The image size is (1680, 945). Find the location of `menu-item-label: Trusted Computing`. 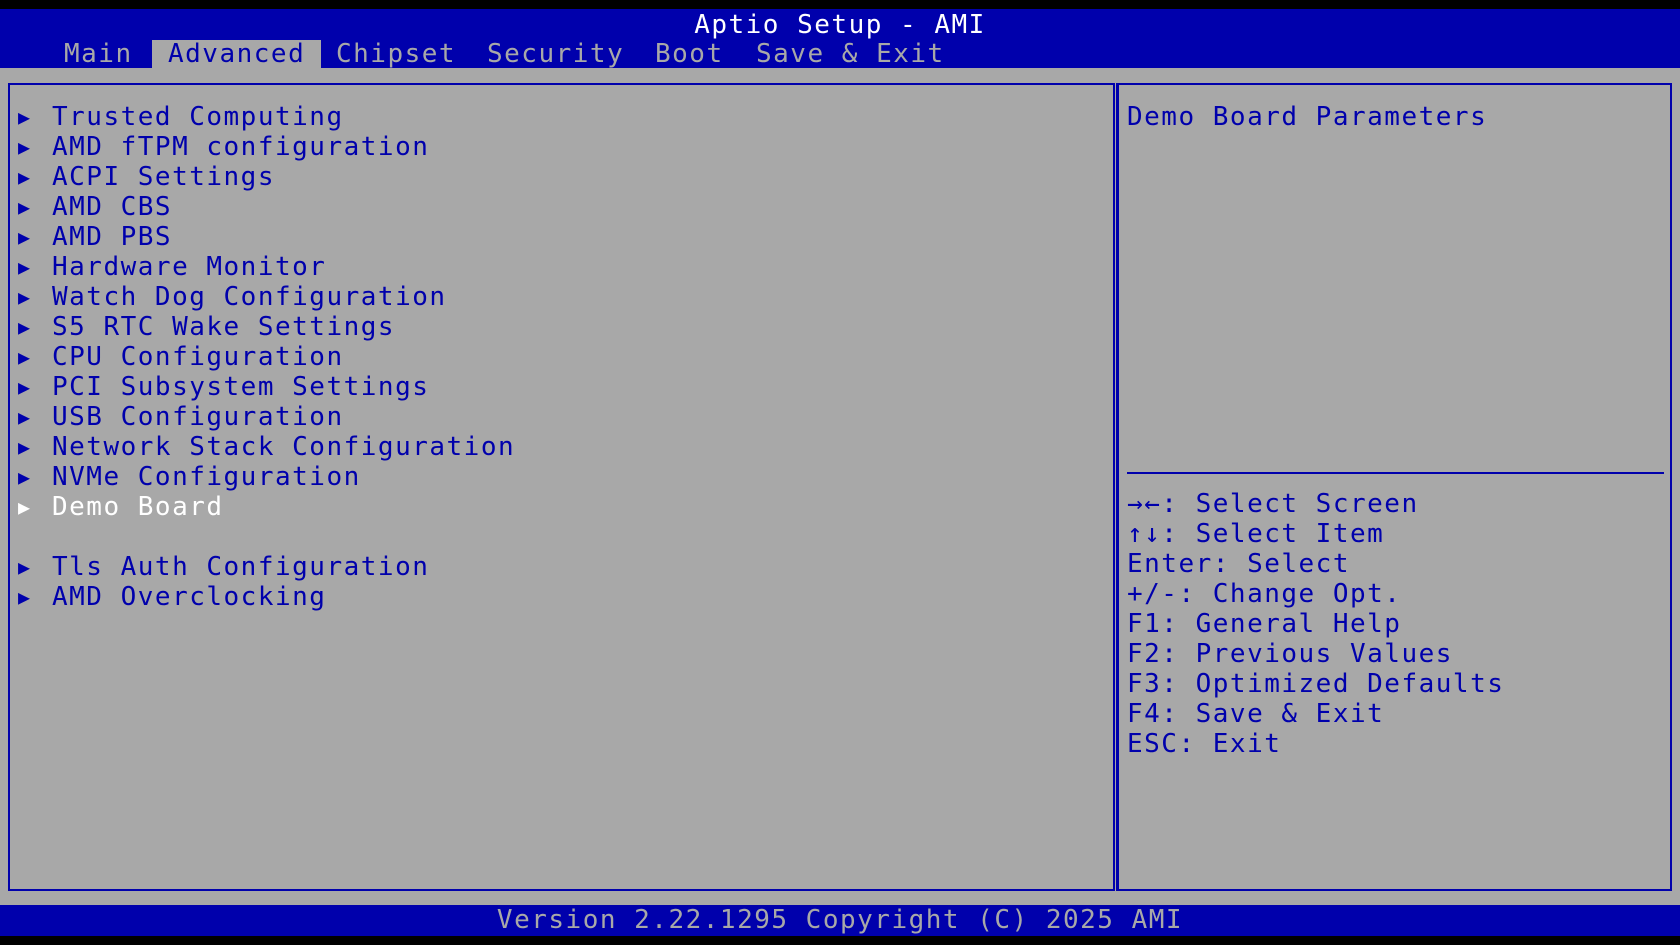

menu-item-label: Trusted Computing is located at coordinates (198, 117).